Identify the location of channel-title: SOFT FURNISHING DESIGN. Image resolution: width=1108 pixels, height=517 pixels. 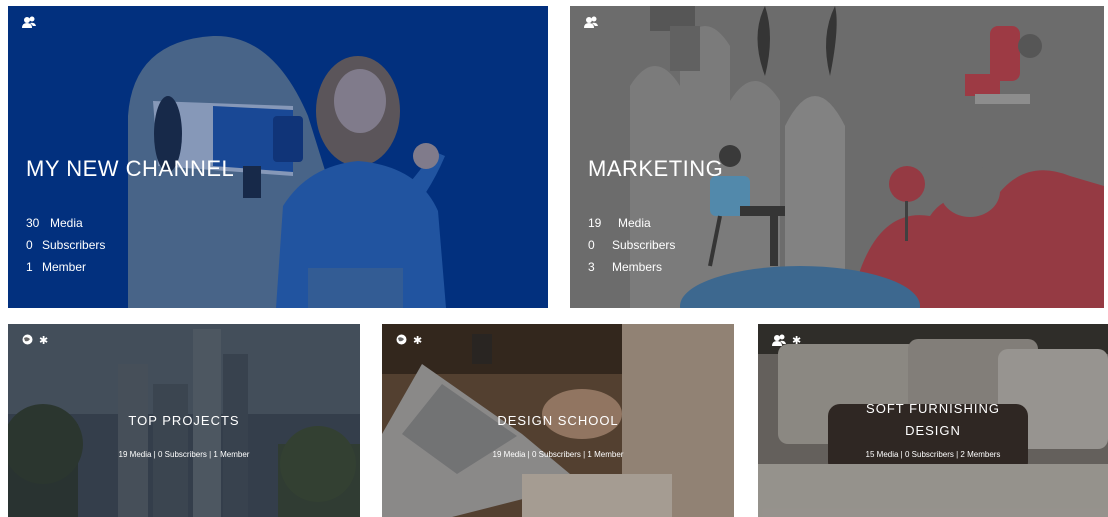
(933, 420).